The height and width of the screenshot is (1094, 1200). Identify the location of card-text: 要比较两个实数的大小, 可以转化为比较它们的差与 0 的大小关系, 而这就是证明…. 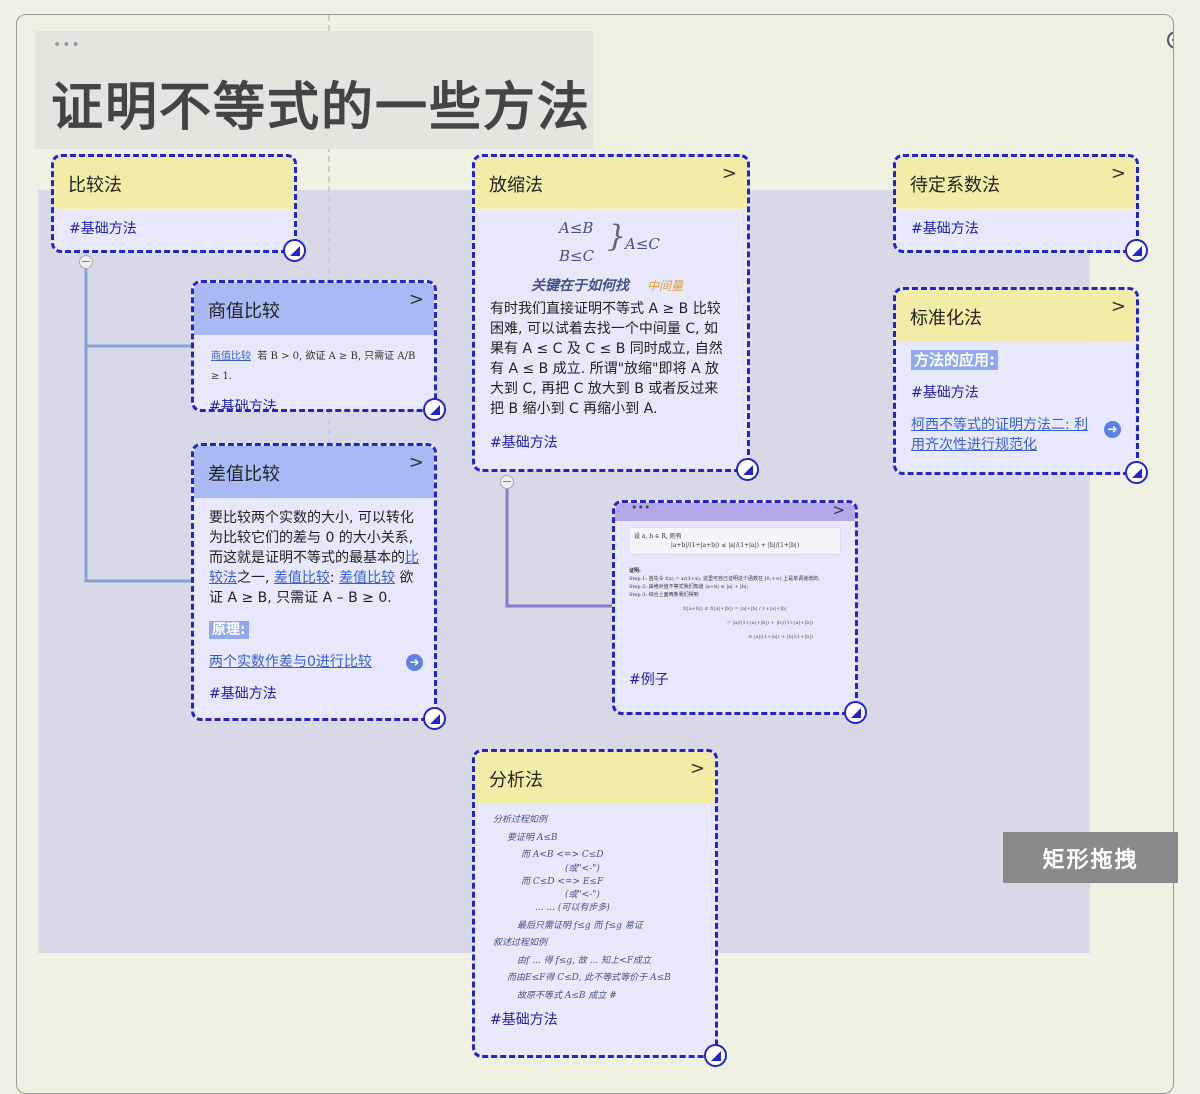
(314, 558).